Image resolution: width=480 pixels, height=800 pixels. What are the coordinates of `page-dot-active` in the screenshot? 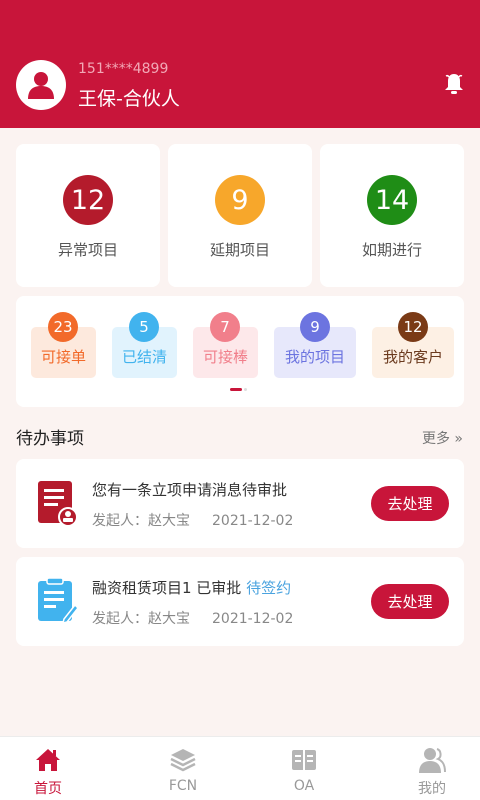 It's located at (236, 389).